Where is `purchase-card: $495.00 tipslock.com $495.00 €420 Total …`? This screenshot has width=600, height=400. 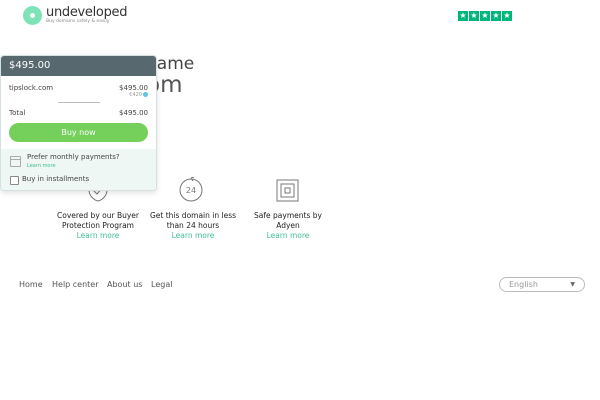 purchase-card: $495.00 tipslock.com $495.00 €420 Total … is located at coordinates (78, 123).